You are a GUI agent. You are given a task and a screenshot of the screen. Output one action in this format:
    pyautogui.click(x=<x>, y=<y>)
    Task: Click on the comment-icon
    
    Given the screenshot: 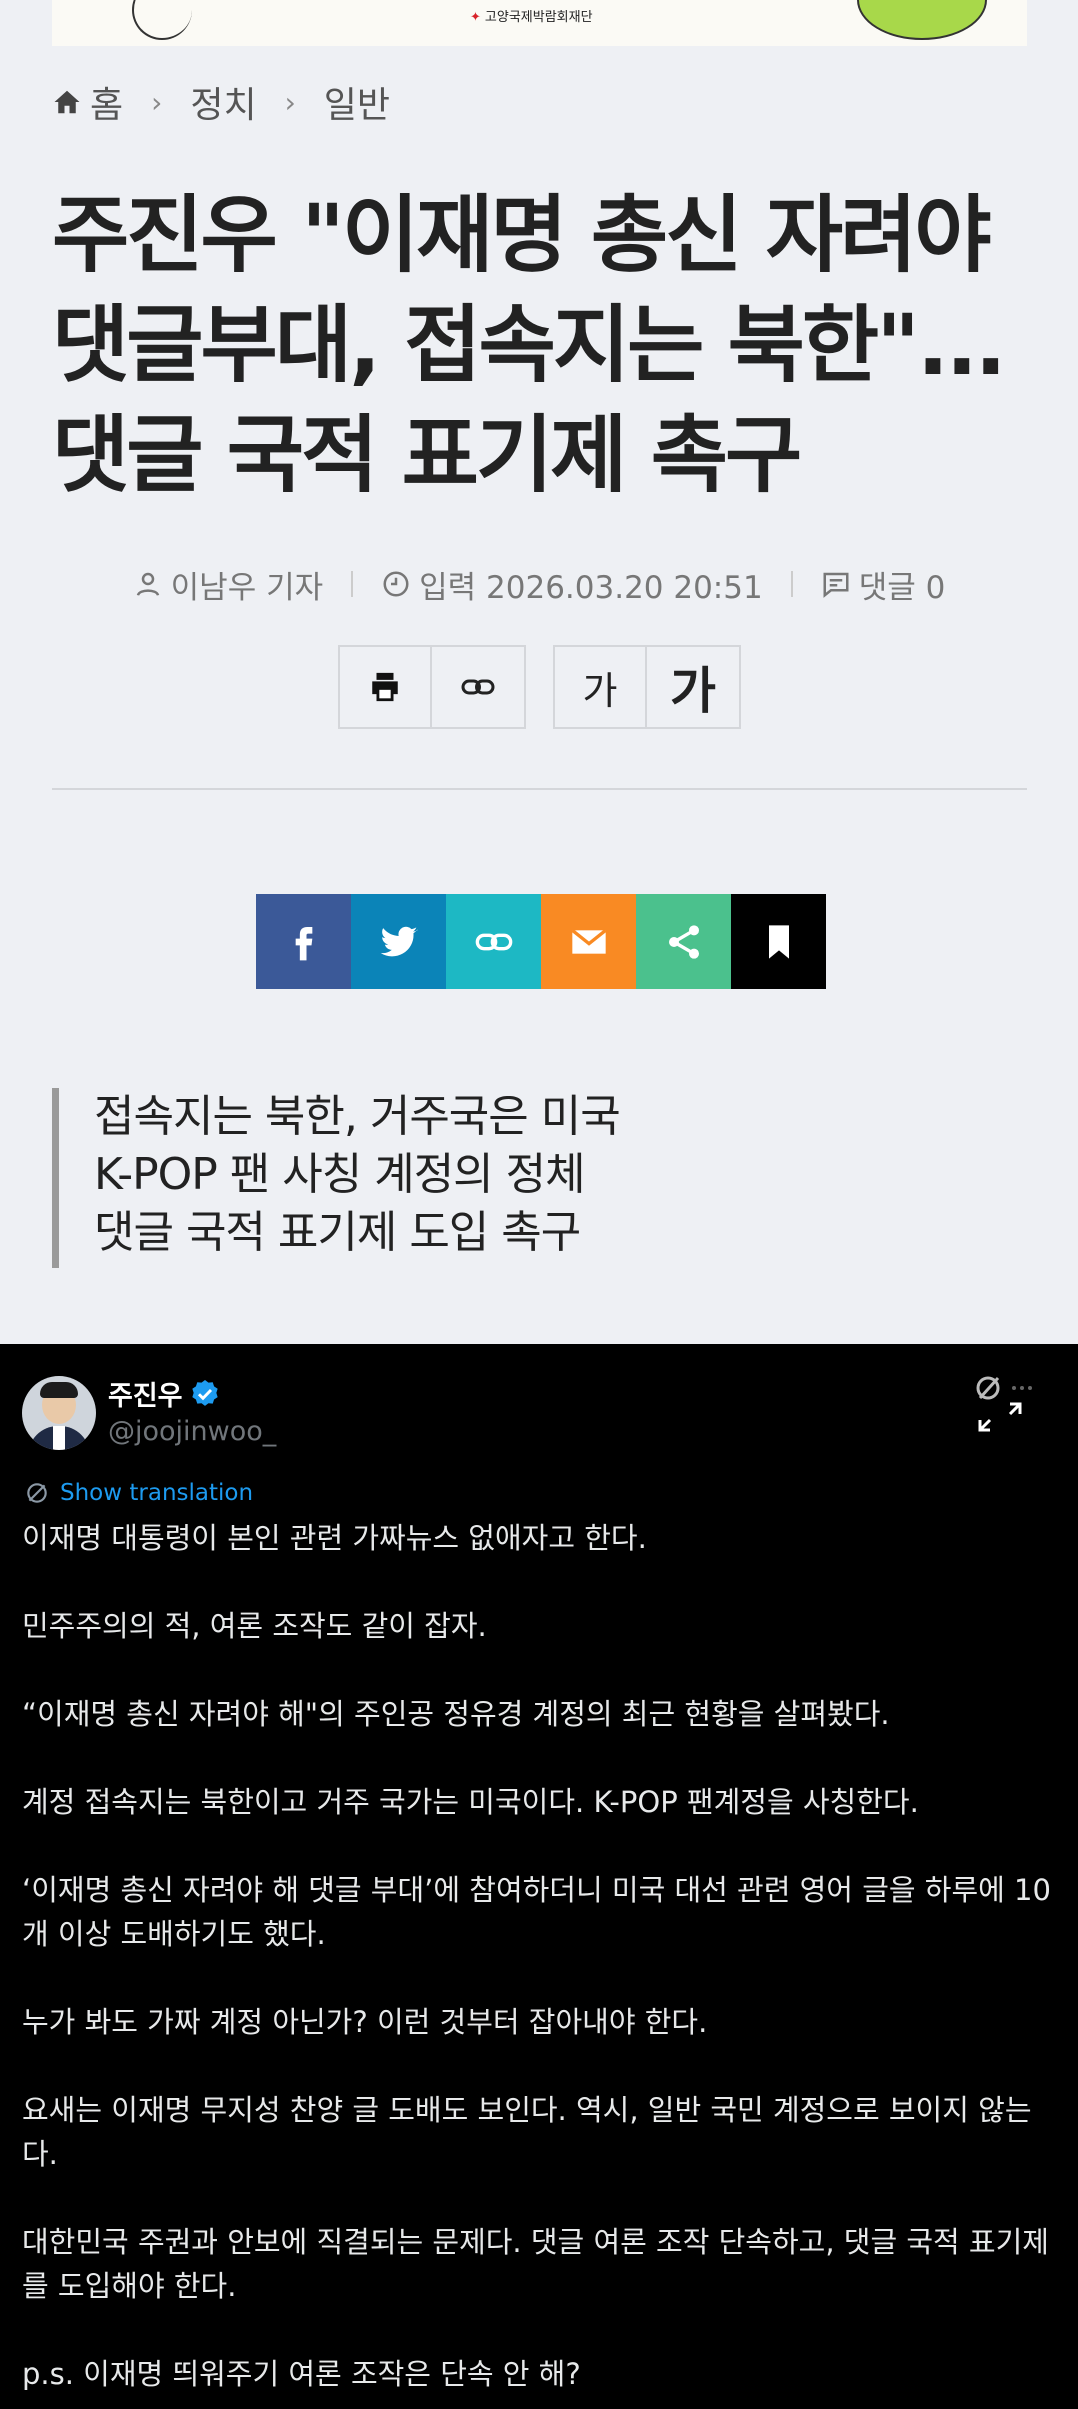 What is the action you would take?
    pyautogui.click(x=836, y=585)
    